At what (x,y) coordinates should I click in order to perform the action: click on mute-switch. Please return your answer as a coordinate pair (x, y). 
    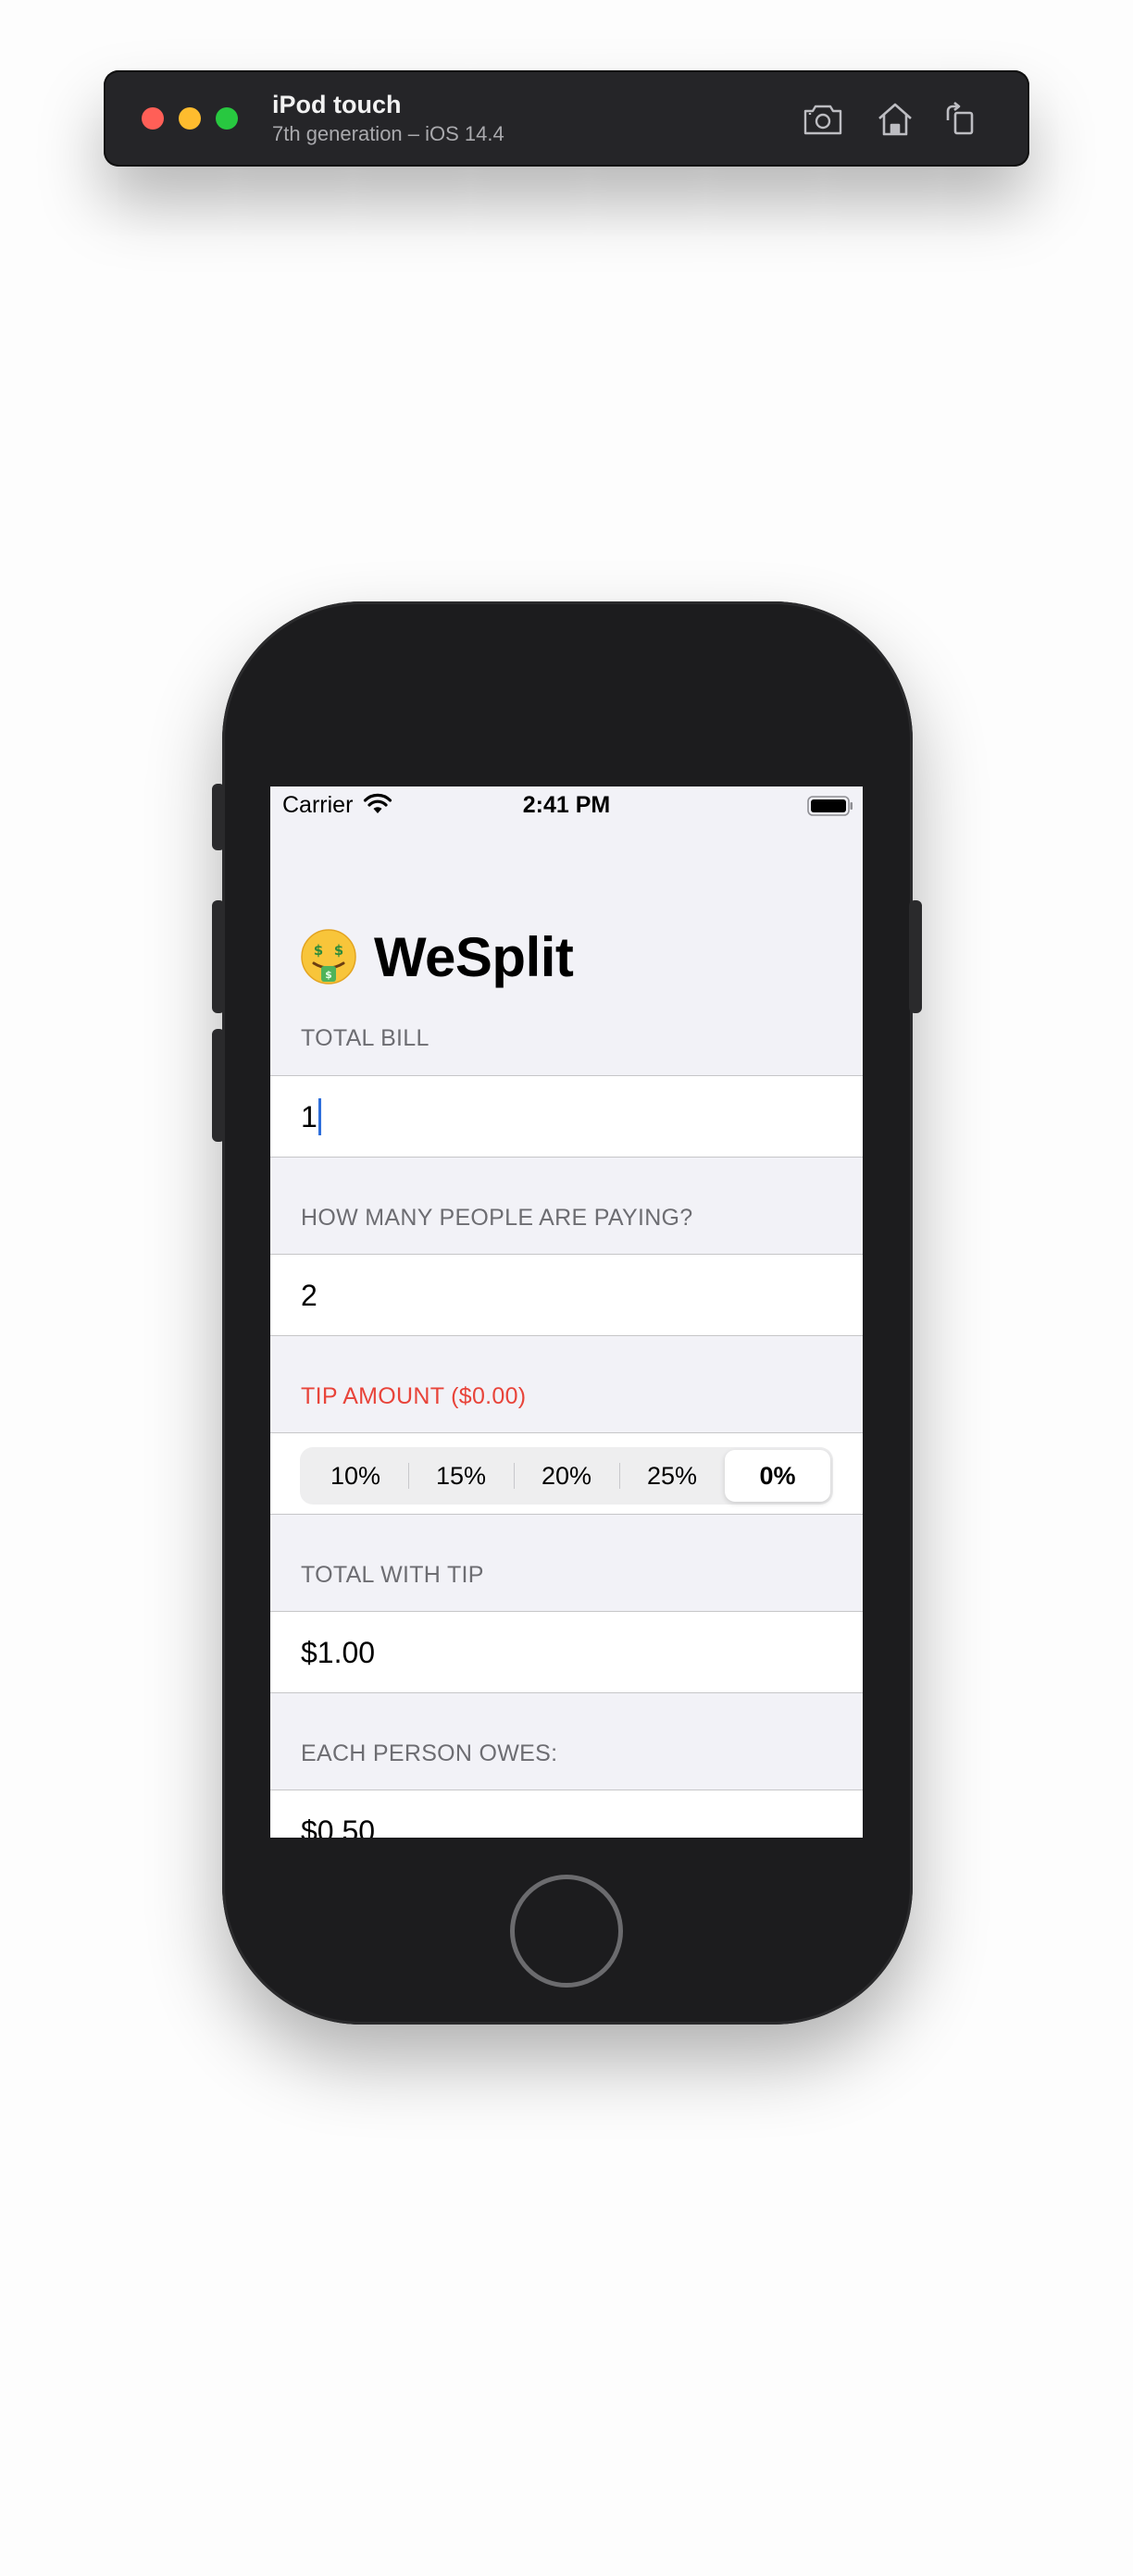
    Looking at the image, I should click on (218, 817).